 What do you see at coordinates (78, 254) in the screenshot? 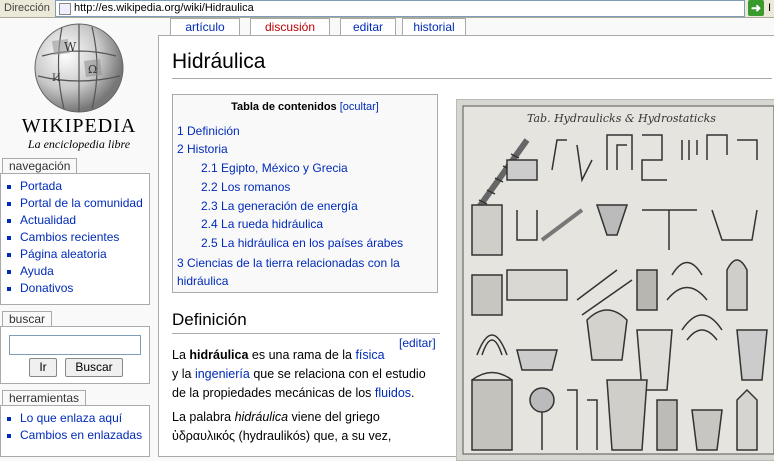
I see `sidebar-item-aleatoria: Página aleatoria` at bounding box center [78, 254].